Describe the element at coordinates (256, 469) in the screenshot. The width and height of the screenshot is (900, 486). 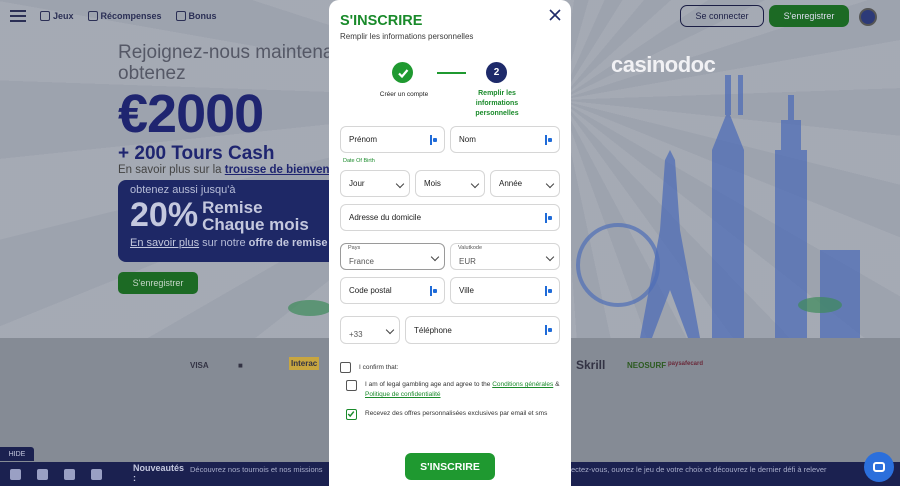
I see `news-ticker: Découvrez nos tournois et nos missions` at that location.